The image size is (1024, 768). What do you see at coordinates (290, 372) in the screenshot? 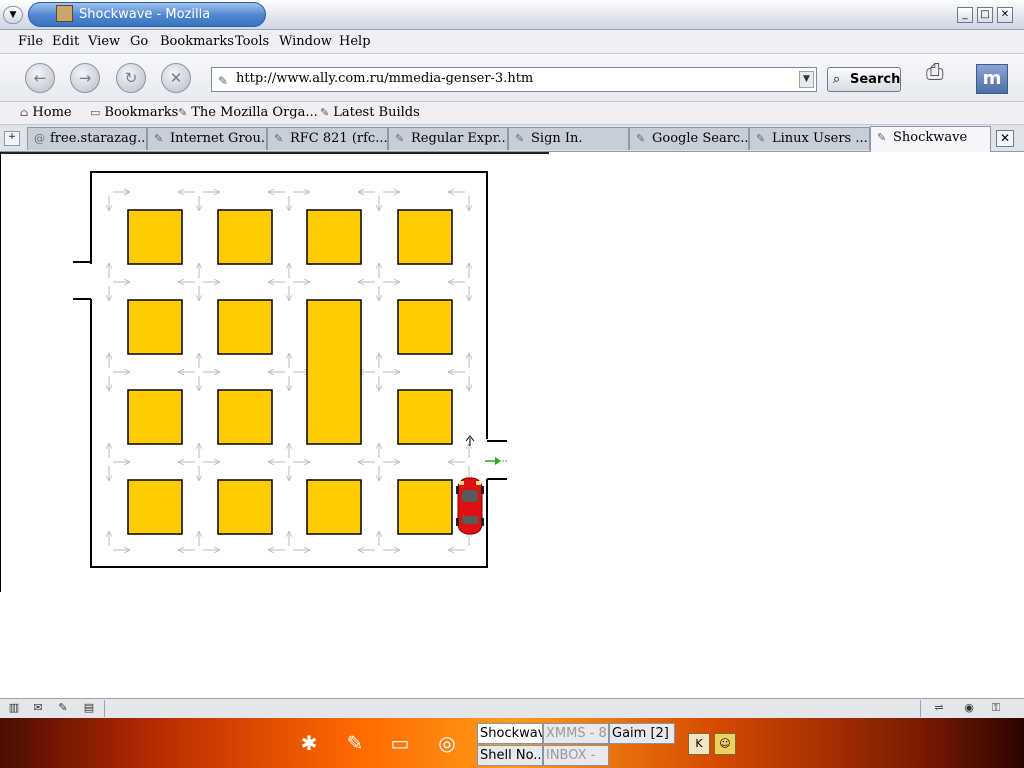
I see `parking-blocks` at bounding box center [290, 372].